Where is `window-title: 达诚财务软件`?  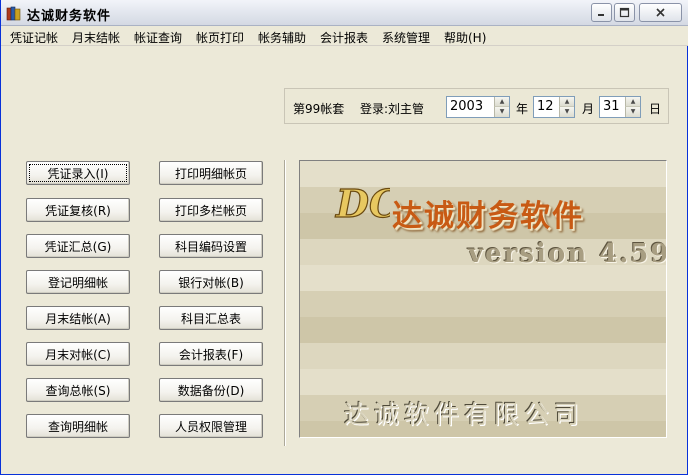 window-title: 达诚财务软件 is located at coordinates (69, 16).